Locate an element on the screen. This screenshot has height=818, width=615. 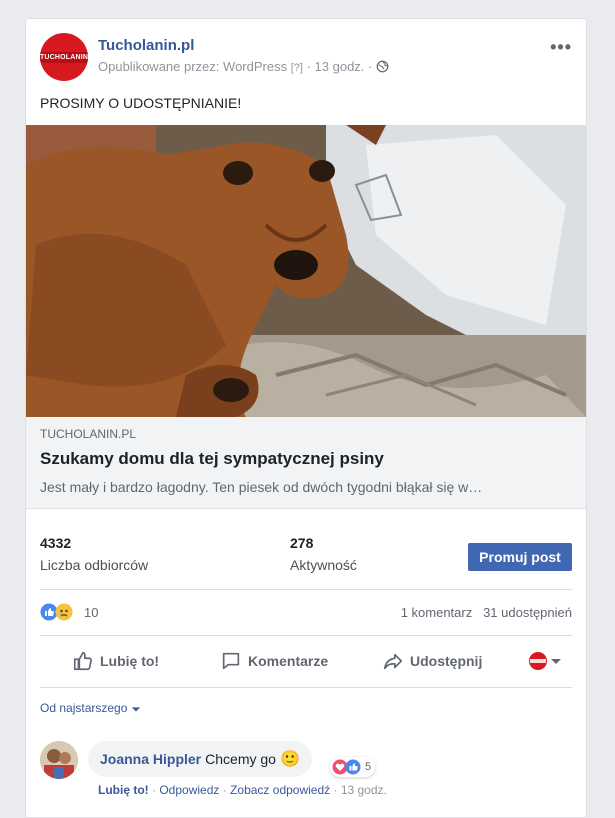
comment-icon is located at coordinates (231, 661).